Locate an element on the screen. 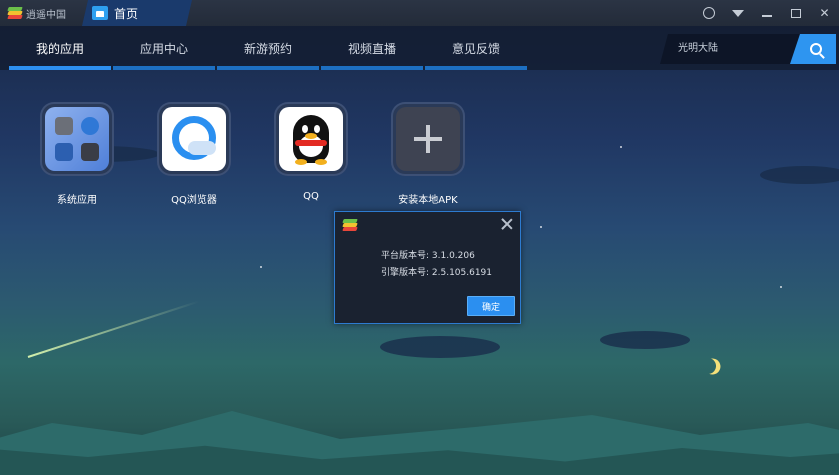 The image size is (839, 475). dropdown-menu-icon is located at coordinates (737, 13).